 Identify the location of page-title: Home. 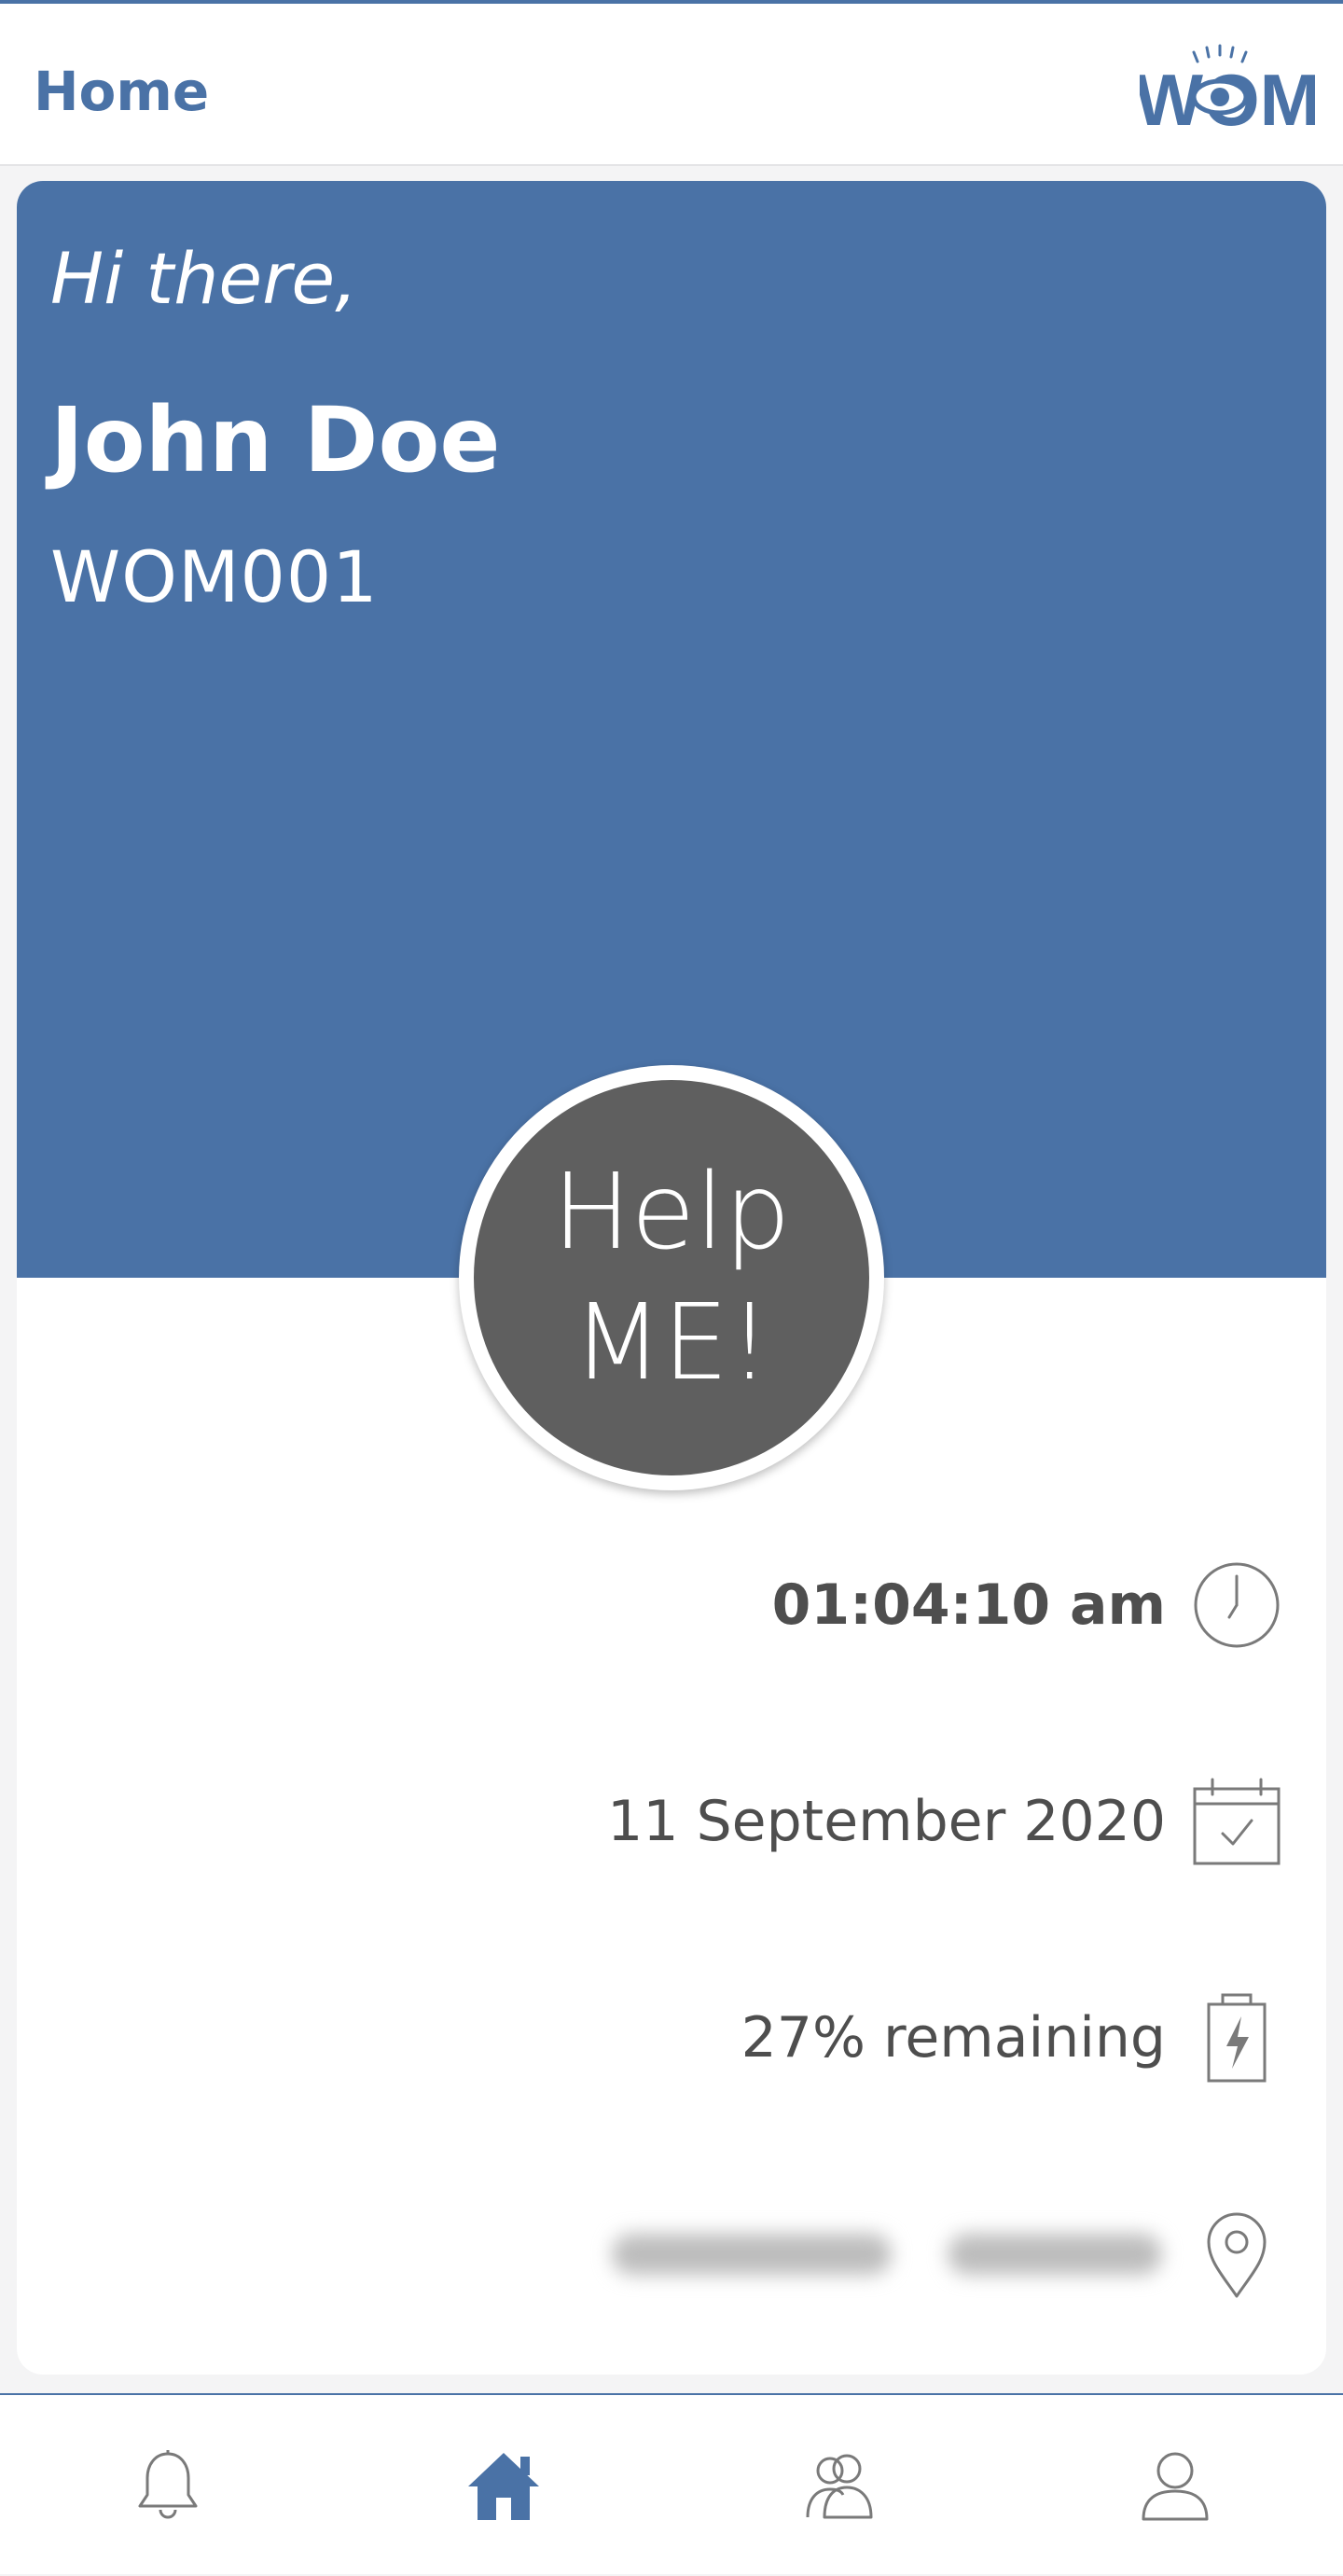
(122, 91).